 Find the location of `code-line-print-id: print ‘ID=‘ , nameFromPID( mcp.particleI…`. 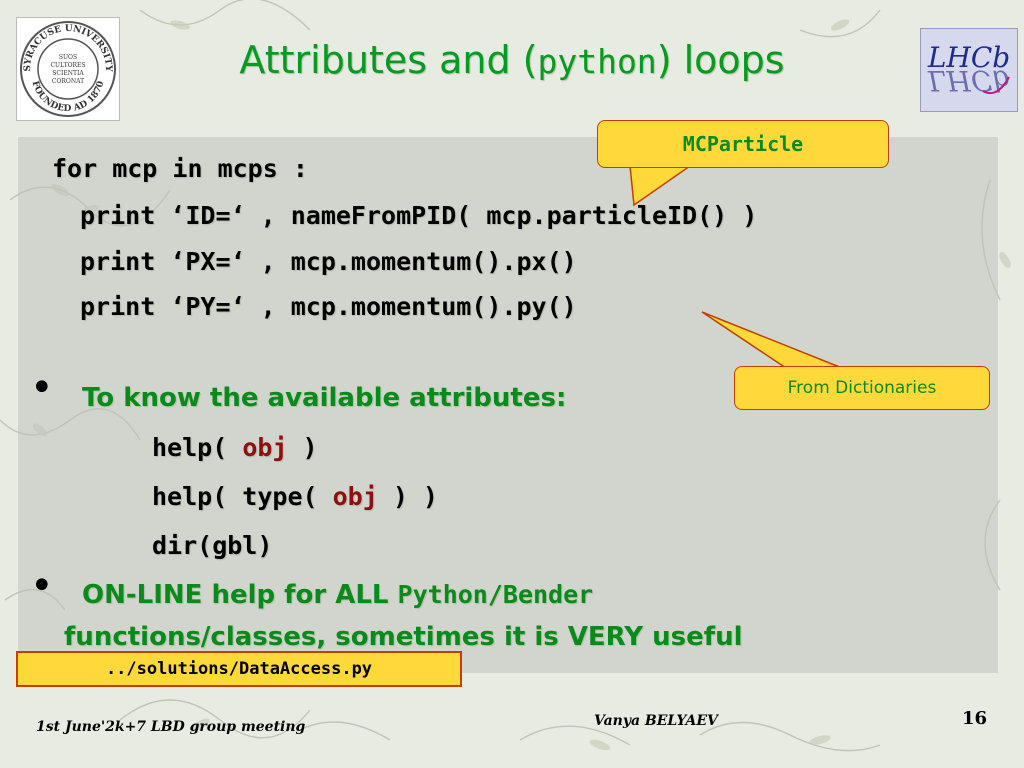

code-line-print-id: print ‘ID=‘ , nameFromPID( mcp.particleI… is located at coordinates (419, 215).